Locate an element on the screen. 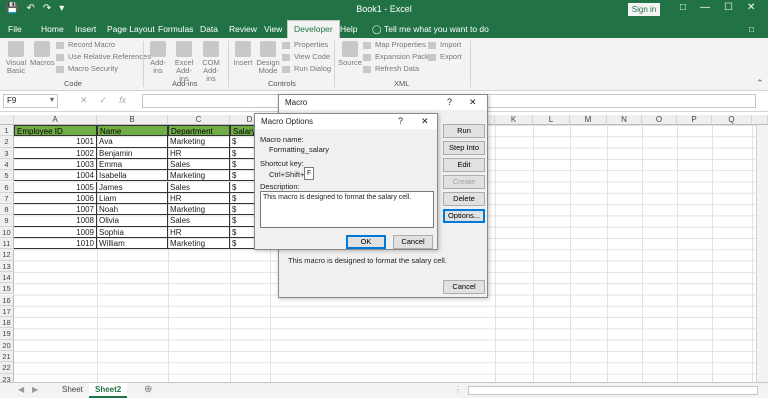  row-header: 2 is located at coordinates (7, 142).